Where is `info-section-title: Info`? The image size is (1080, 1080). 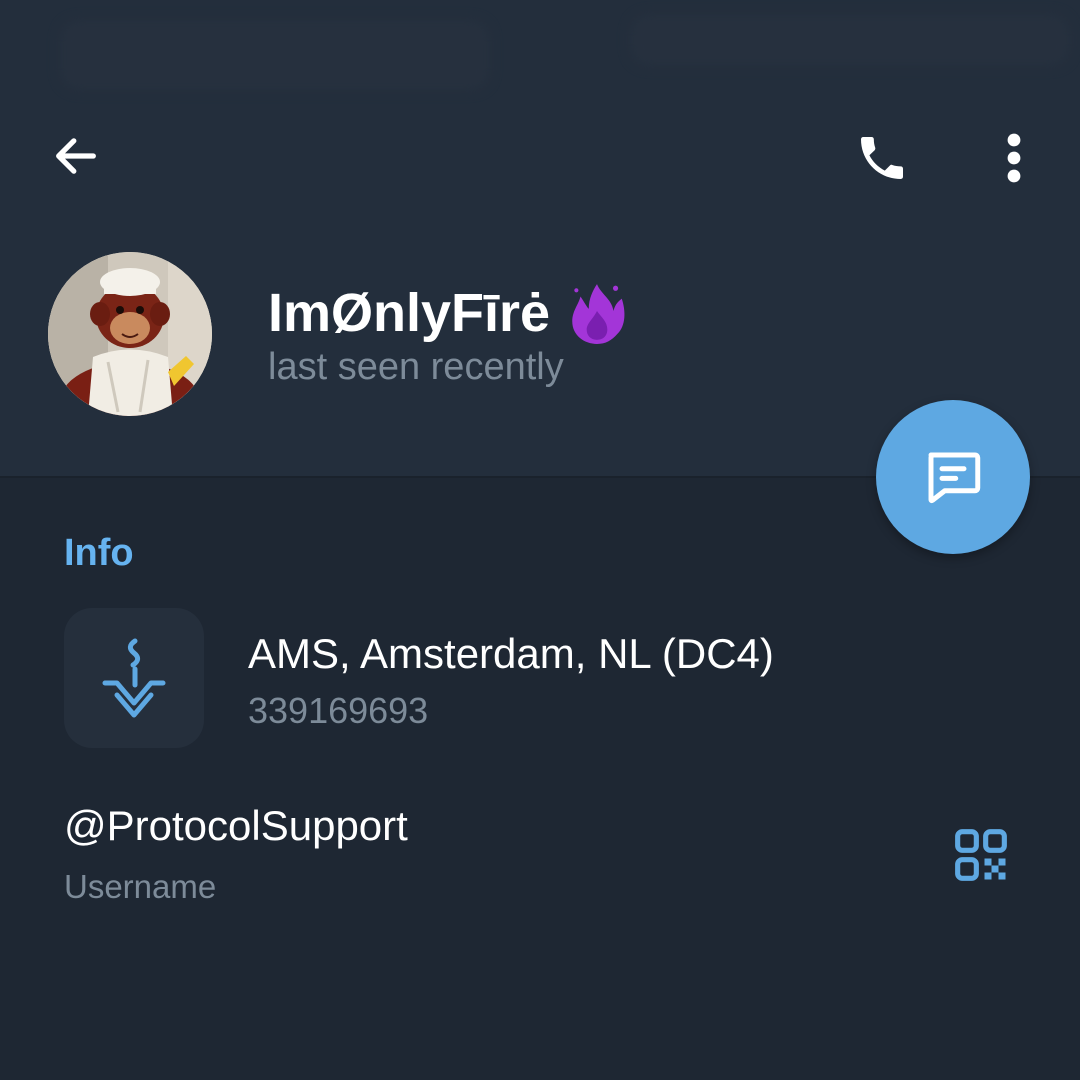 info-section-title: Info is located at coordinates (99, 553).